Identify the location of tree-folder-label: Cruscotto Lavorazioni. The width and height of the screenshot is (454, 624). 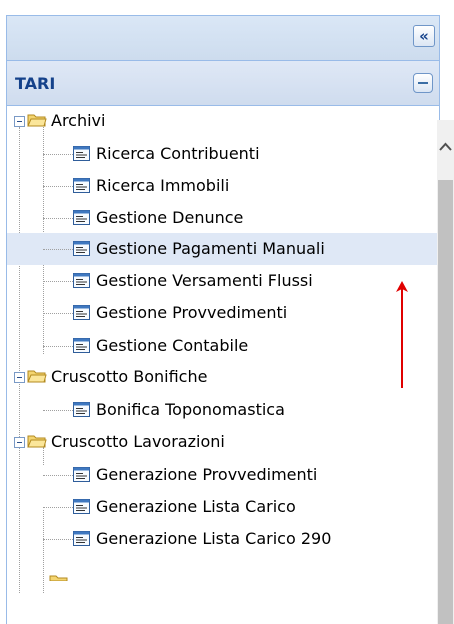
(138, 441).